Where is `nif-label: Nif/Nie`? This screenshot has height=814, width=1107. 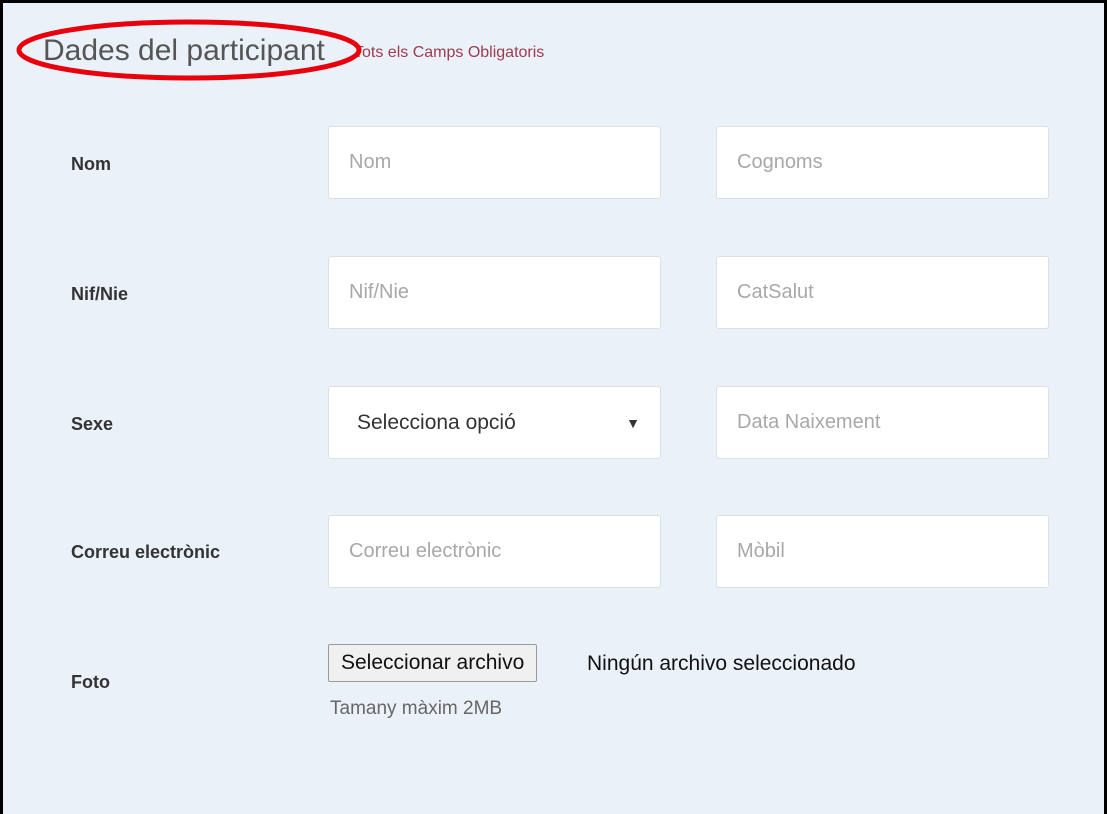
nif-label: Nif/Nie is located at coordinates (100, 294).